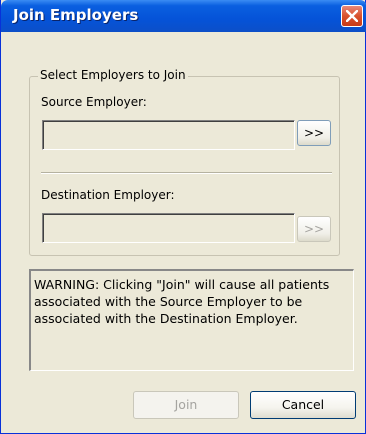  What do you see at coordinates (168, 228) in the screenshot?
I see `destination-employer-field` at bounding box center [168, 228].